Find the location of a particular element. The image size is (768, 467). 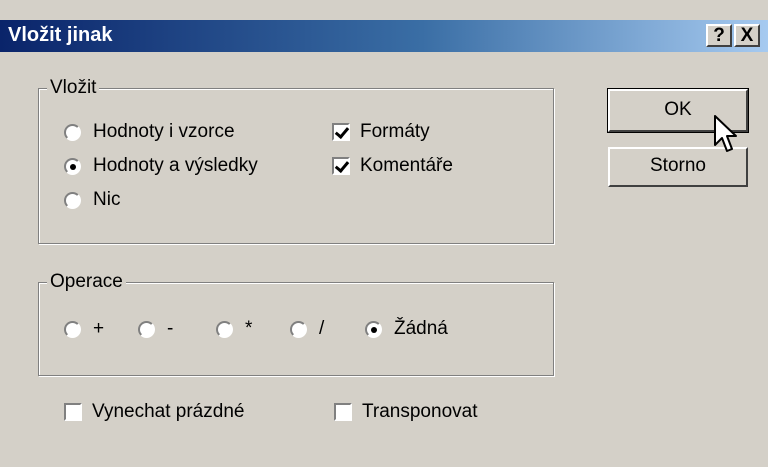

radio-none: Žádná is located at coordinates (406, 329).